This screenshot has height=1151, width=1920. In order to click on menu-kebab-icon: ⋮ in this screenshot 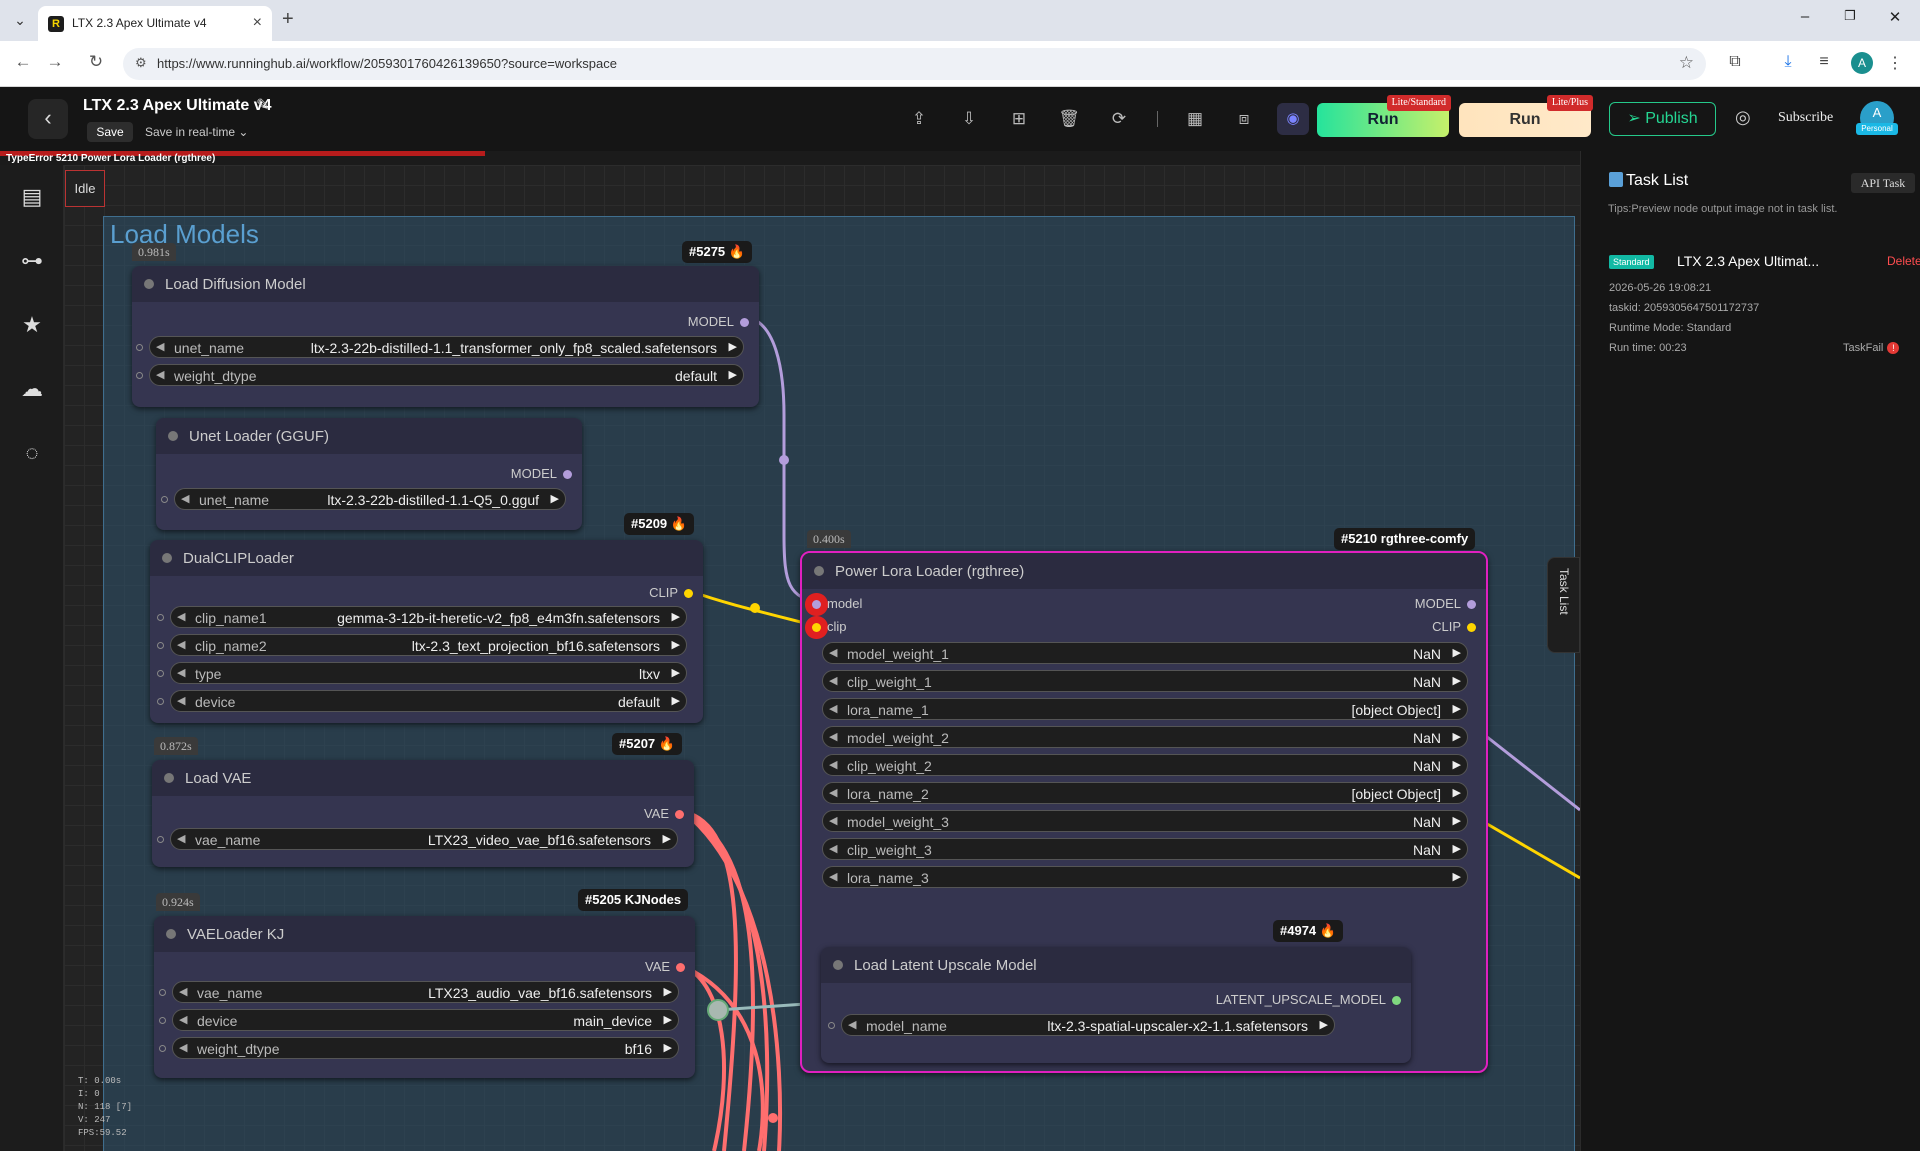, I will do `click(1895, 63)`.